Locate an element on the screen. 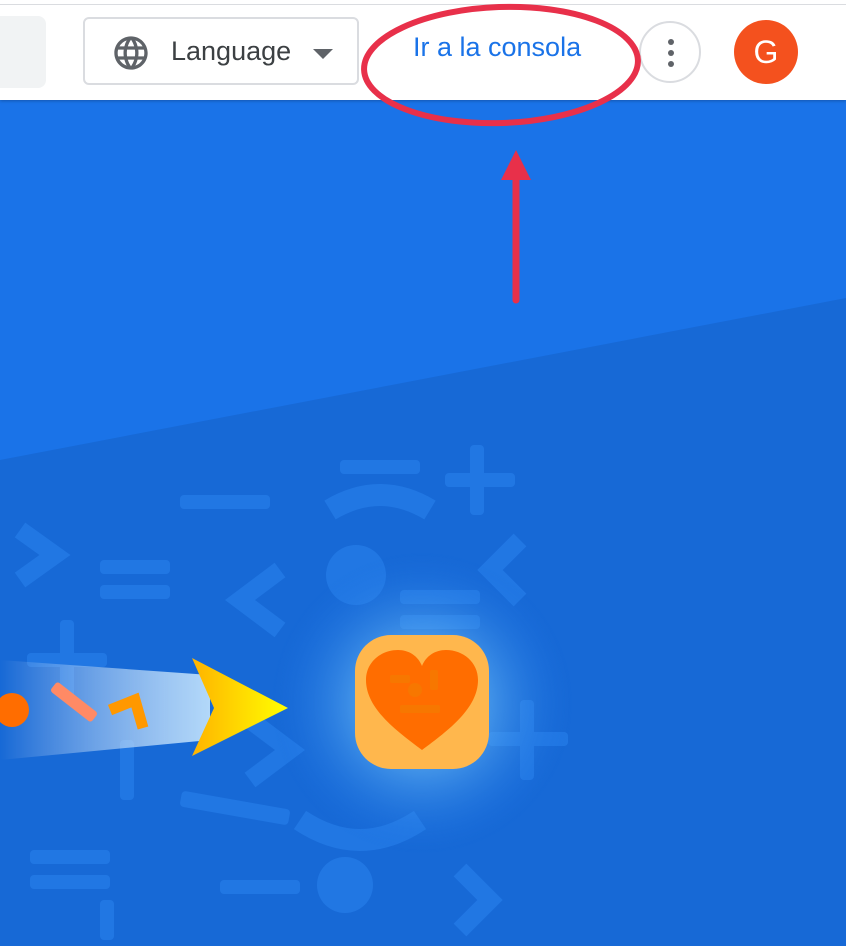 Image resolution: width=846 pixels, height=946 pixels. top-bar: Language Ir a la consola G is located at coordinates (423, 50).